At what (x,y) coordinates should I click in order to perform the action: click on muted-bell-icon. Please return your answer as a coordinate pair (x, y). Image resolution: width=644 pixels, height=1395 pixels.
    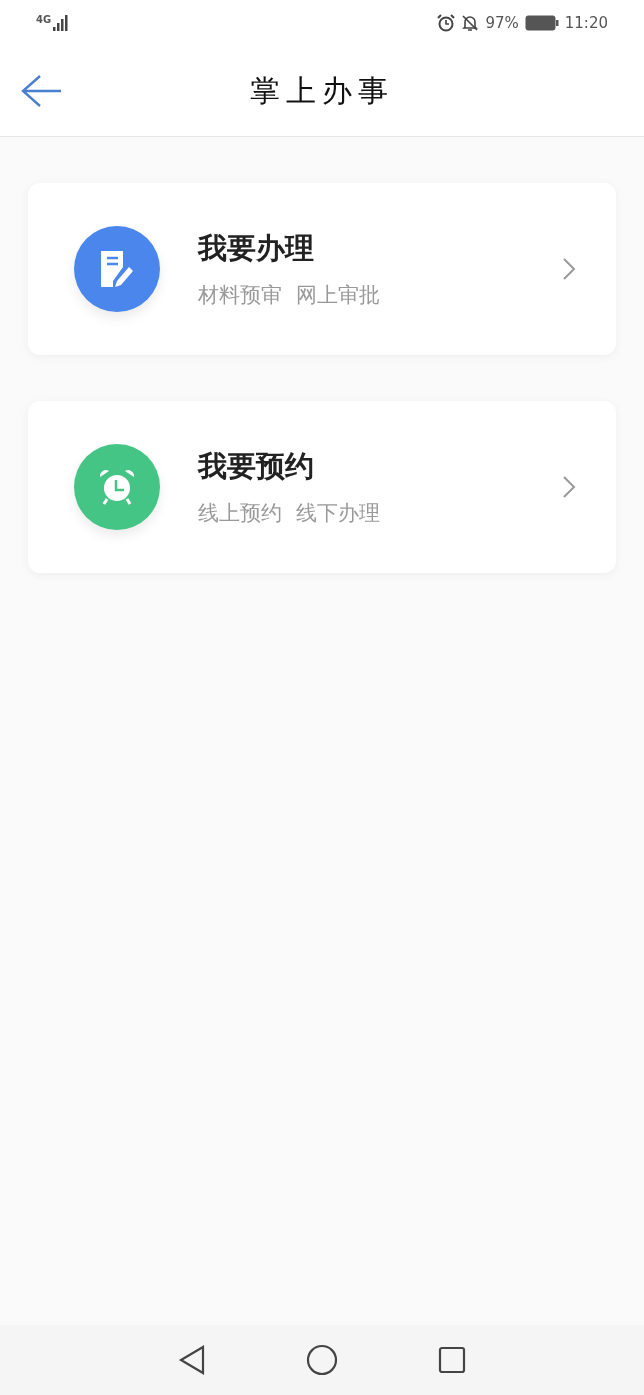
    Looking at the image, I should click on (470, 23).